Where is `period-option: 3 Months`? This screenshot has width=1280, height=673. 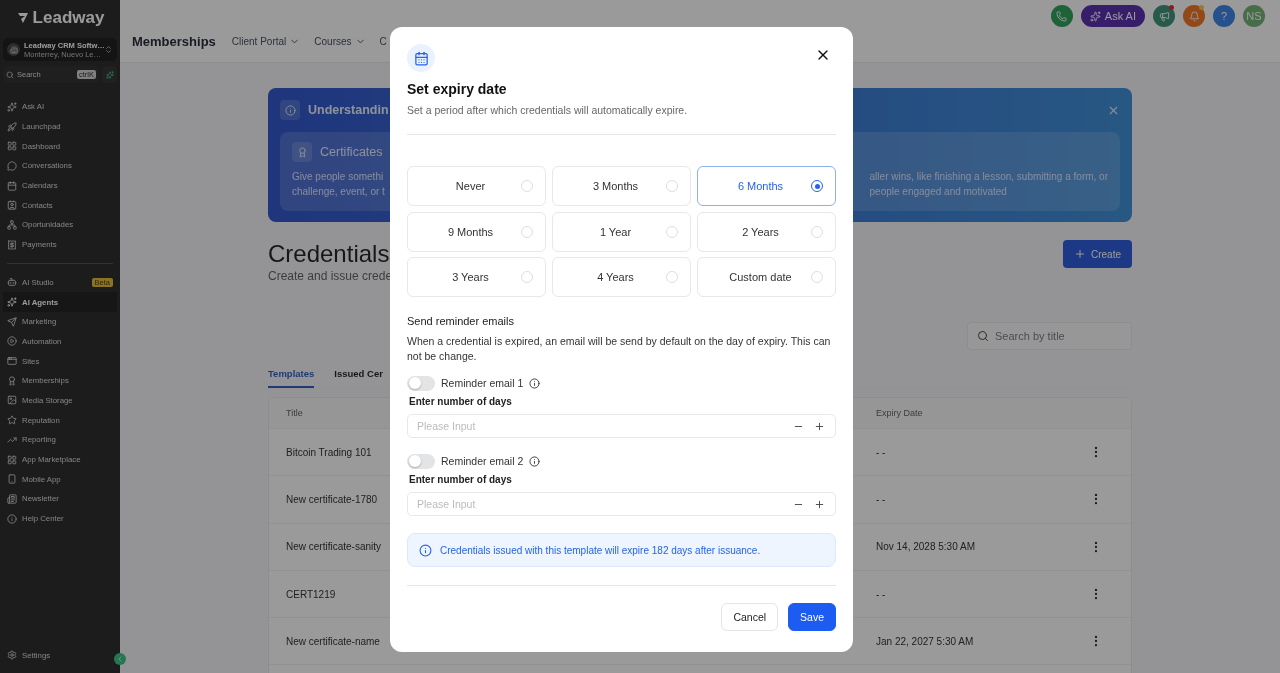 period-option: 3 Months is located at coordinates (621, 186).